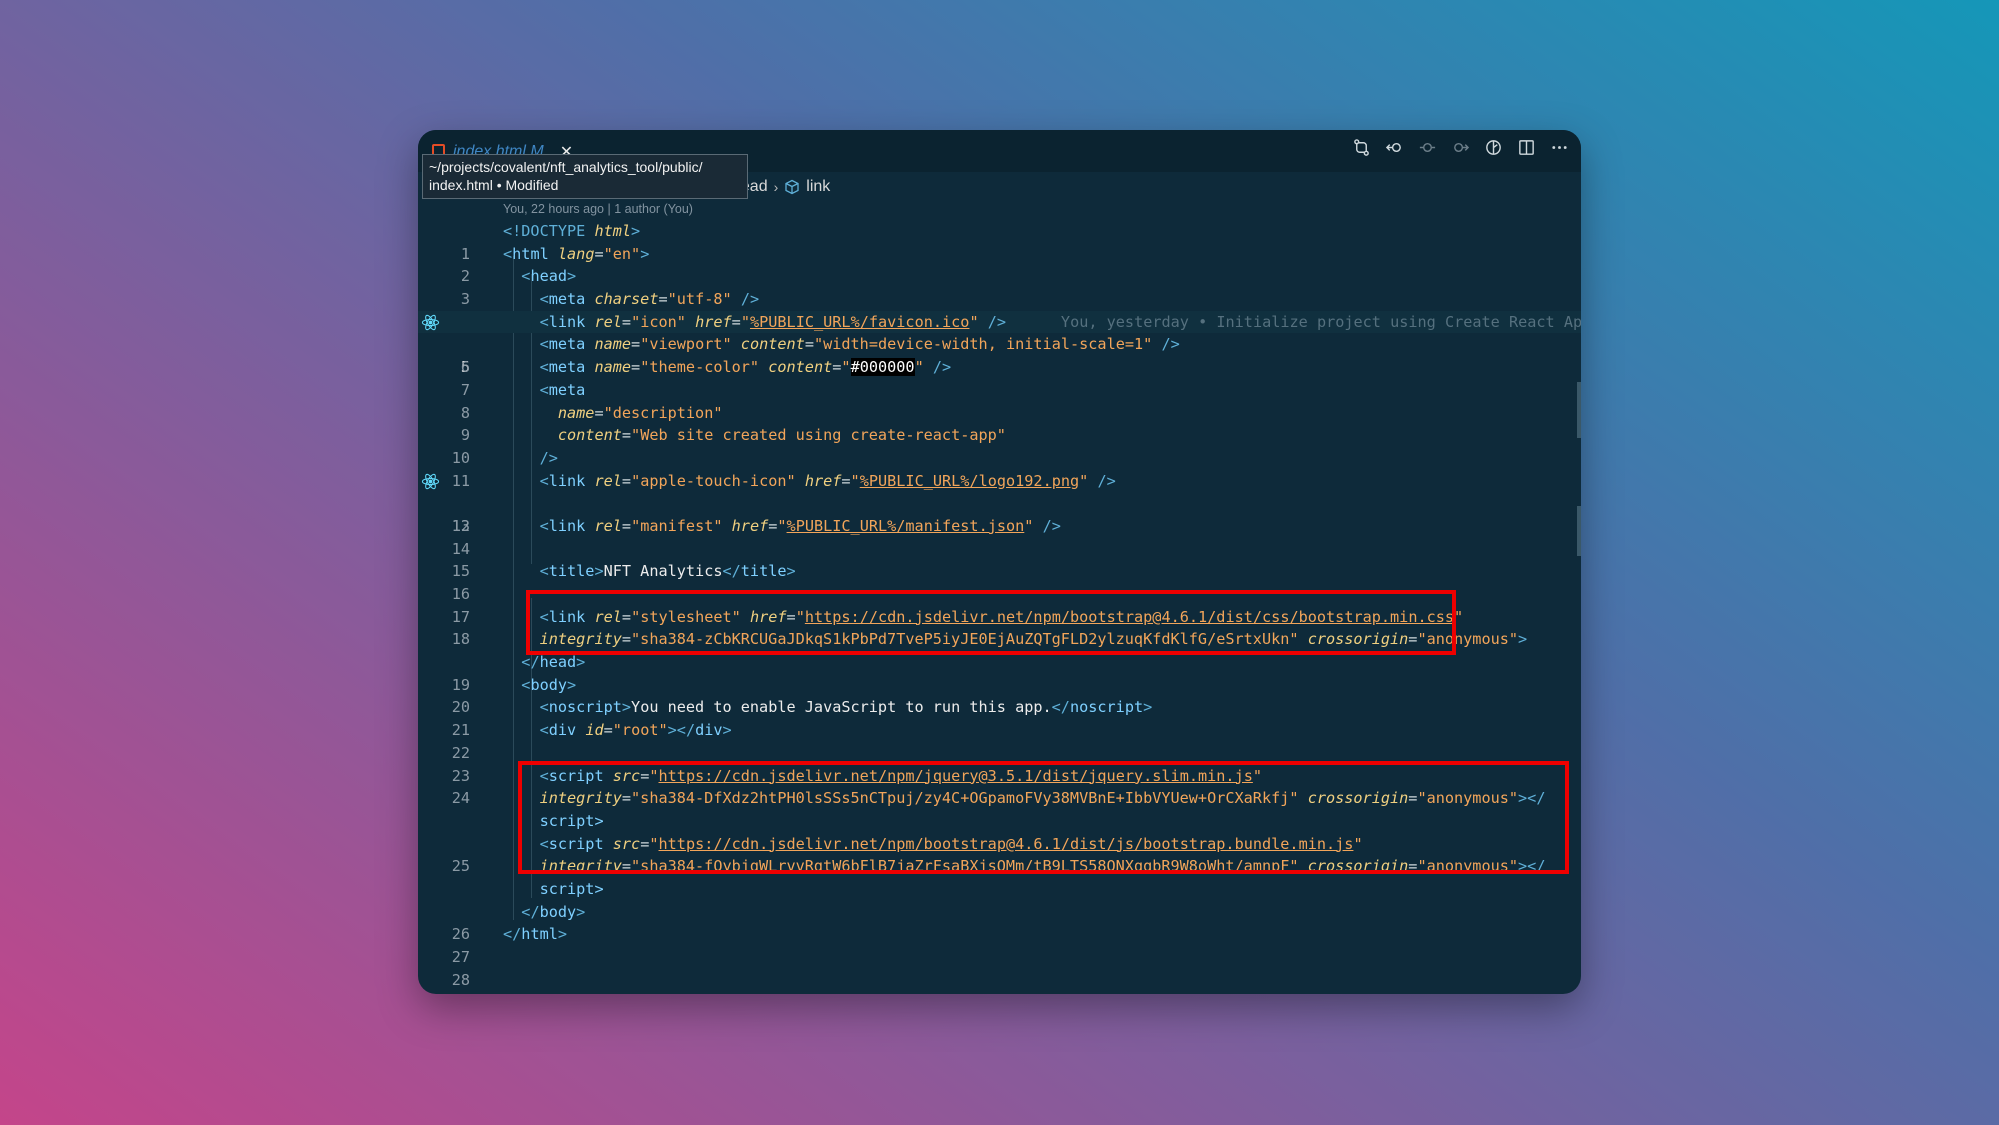  What do you see at coordinates (999, 264) in the screenshot?
I see `code-line: 2 <html lang="en">` at bounding box center [999, 264].